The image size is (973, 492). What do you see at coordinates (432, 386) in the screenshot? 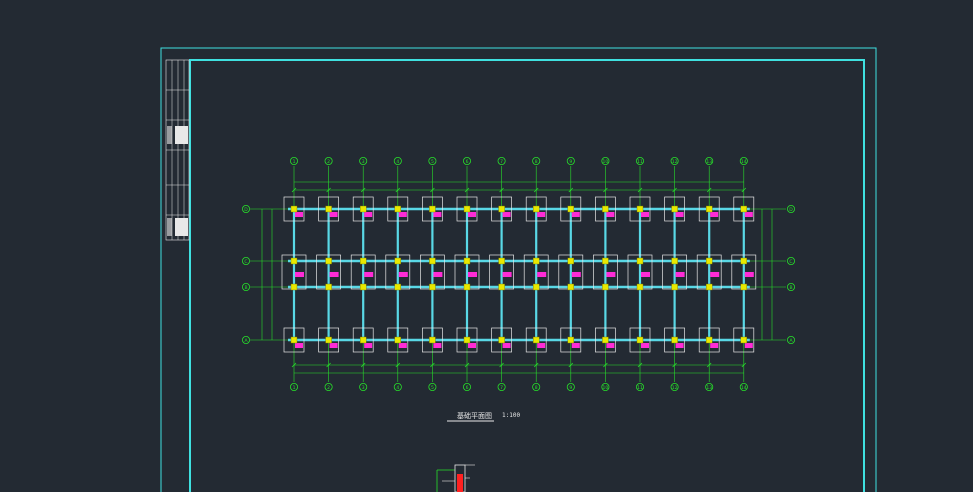
I see `axis-bubble-5: 5` at bounding box center [432, 386].